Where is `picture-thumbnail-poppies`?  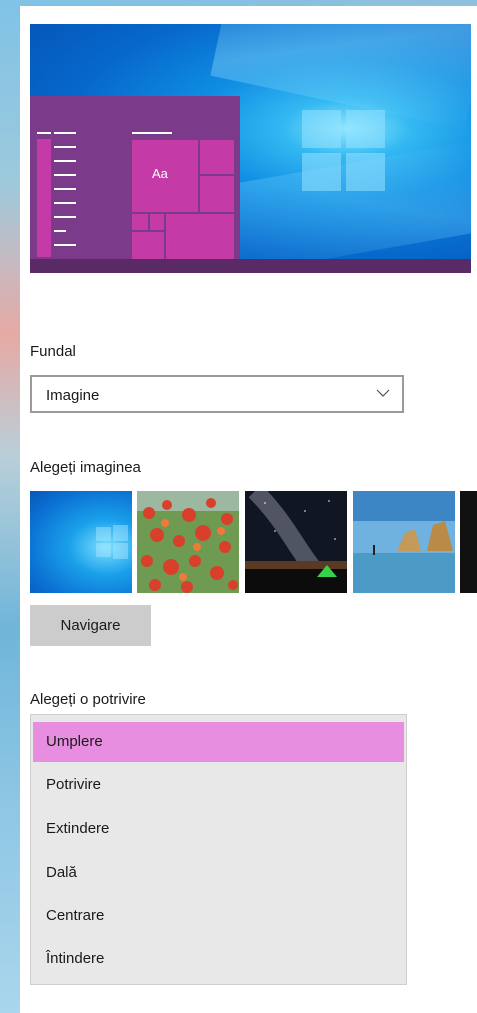
picture-thumbnail-poppies is located at coordinates (188, 542).